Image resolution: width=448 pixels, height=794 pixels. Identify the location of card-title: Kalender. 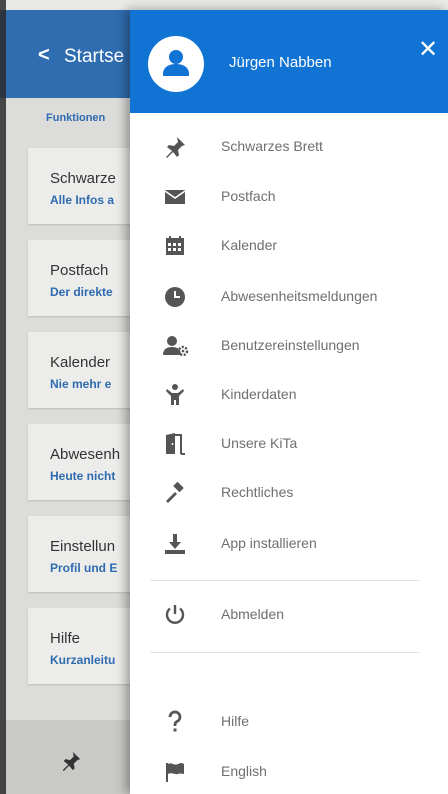
(80, 362).